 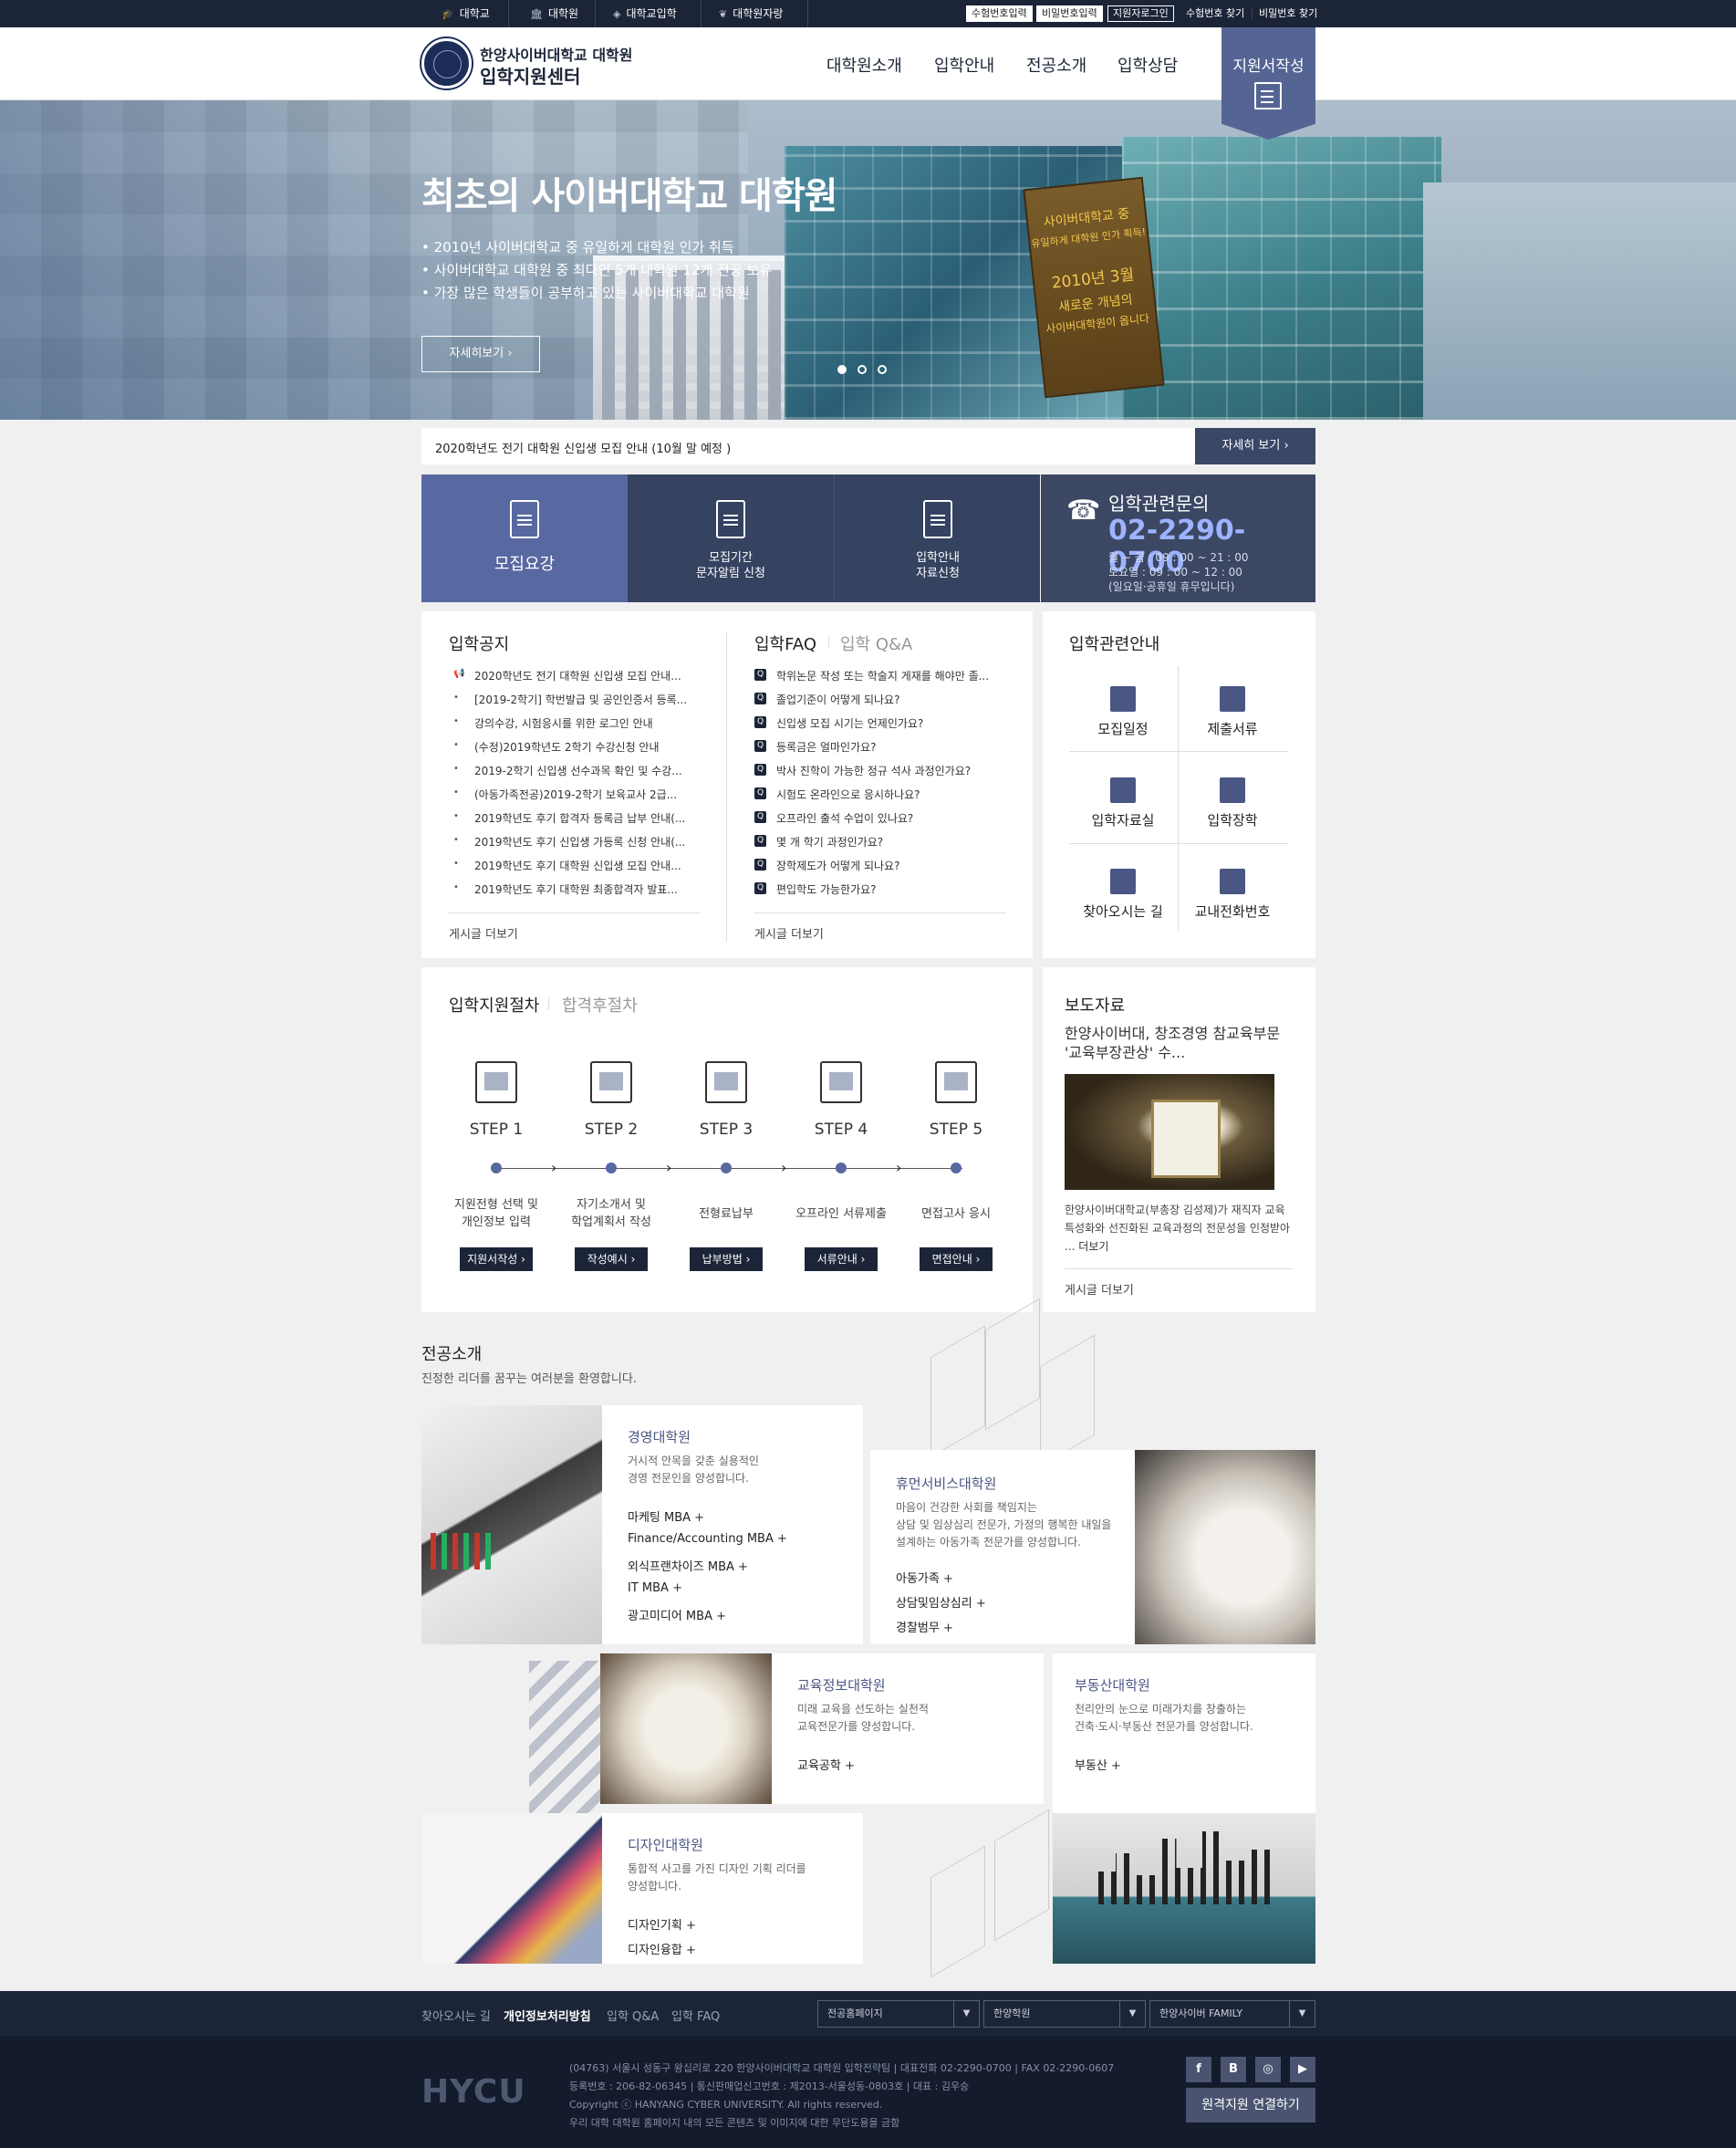 I want to click on major-link: 디자인융합, so click(x=662, y=1949).